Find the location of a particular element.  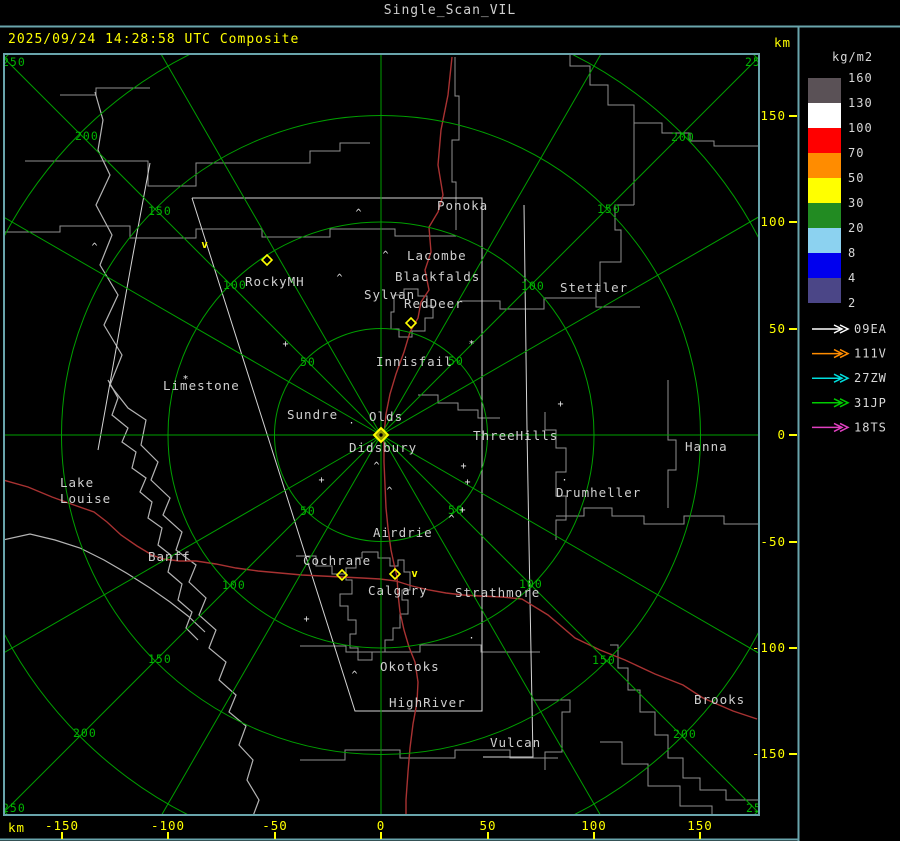

city-label: Ponoka is located at coordinates (462, 205).